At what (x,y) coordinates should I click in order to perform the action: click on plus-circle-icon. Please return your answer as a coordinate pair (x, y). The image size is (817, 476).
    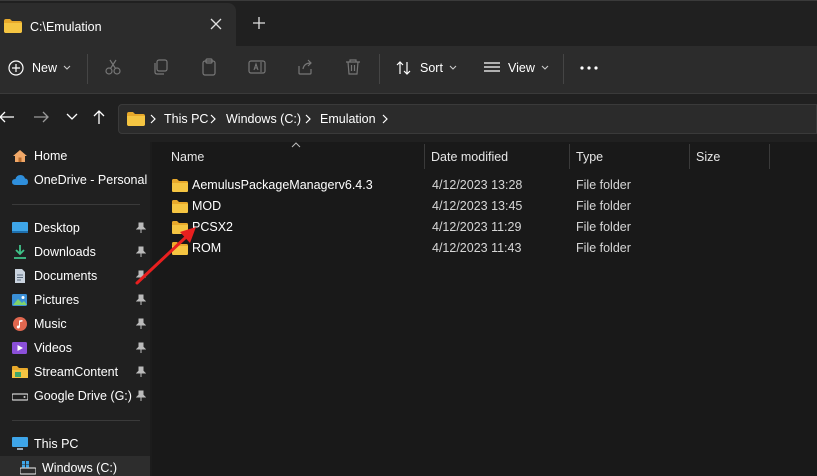
    Looking at the image, I should click on (16, 68).